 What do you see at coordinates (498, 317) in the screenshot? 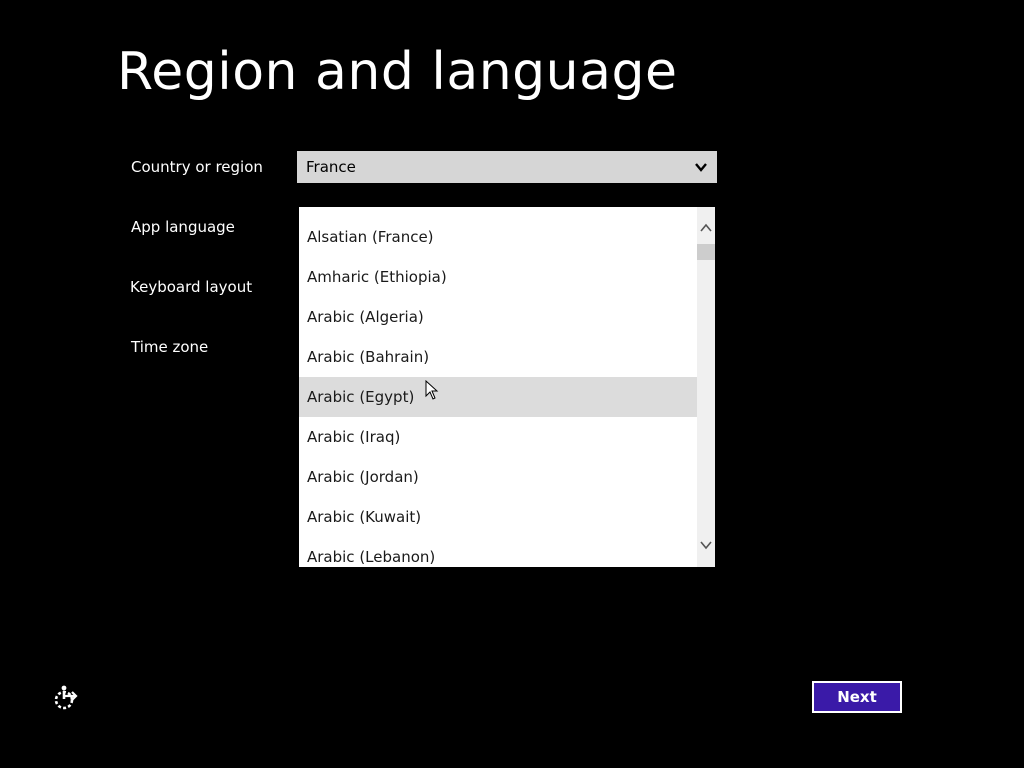
I see `list-item: Arabic (Algeria)` at bounding box center [498, 317].